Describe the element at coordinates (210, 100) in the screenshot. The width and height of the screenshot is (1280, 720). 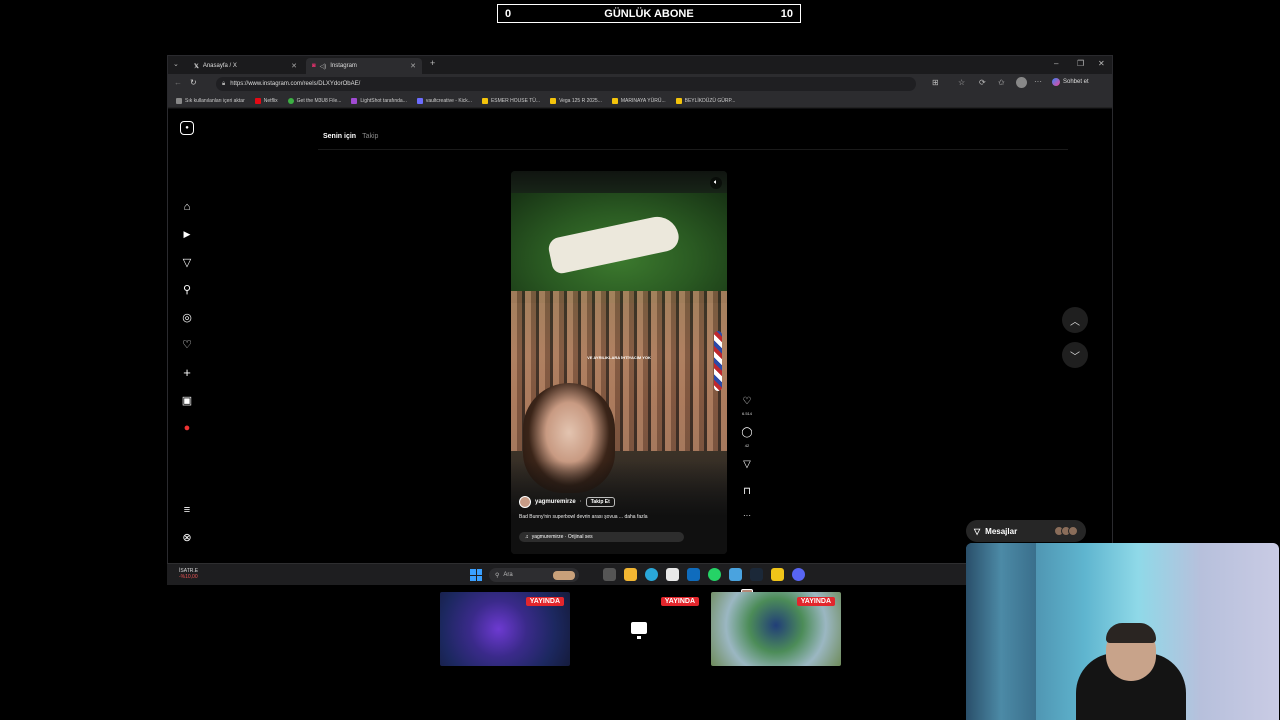
I see `bookmark-import: Sık kullanılanları içeri aktar` at that location.